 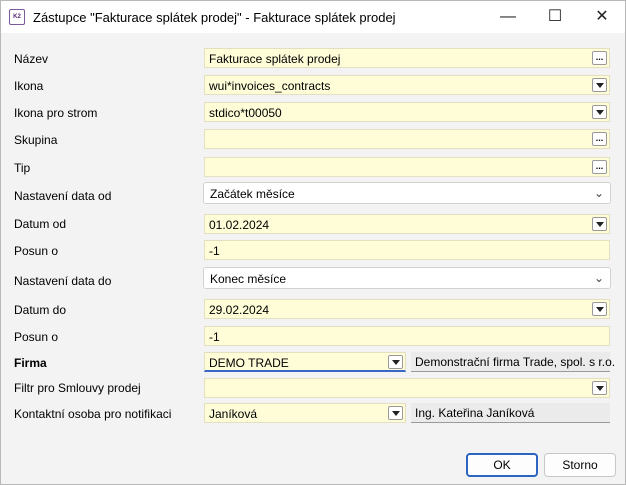 I want to click on posun-od-label: Posun o, so click(x=36, y=251).